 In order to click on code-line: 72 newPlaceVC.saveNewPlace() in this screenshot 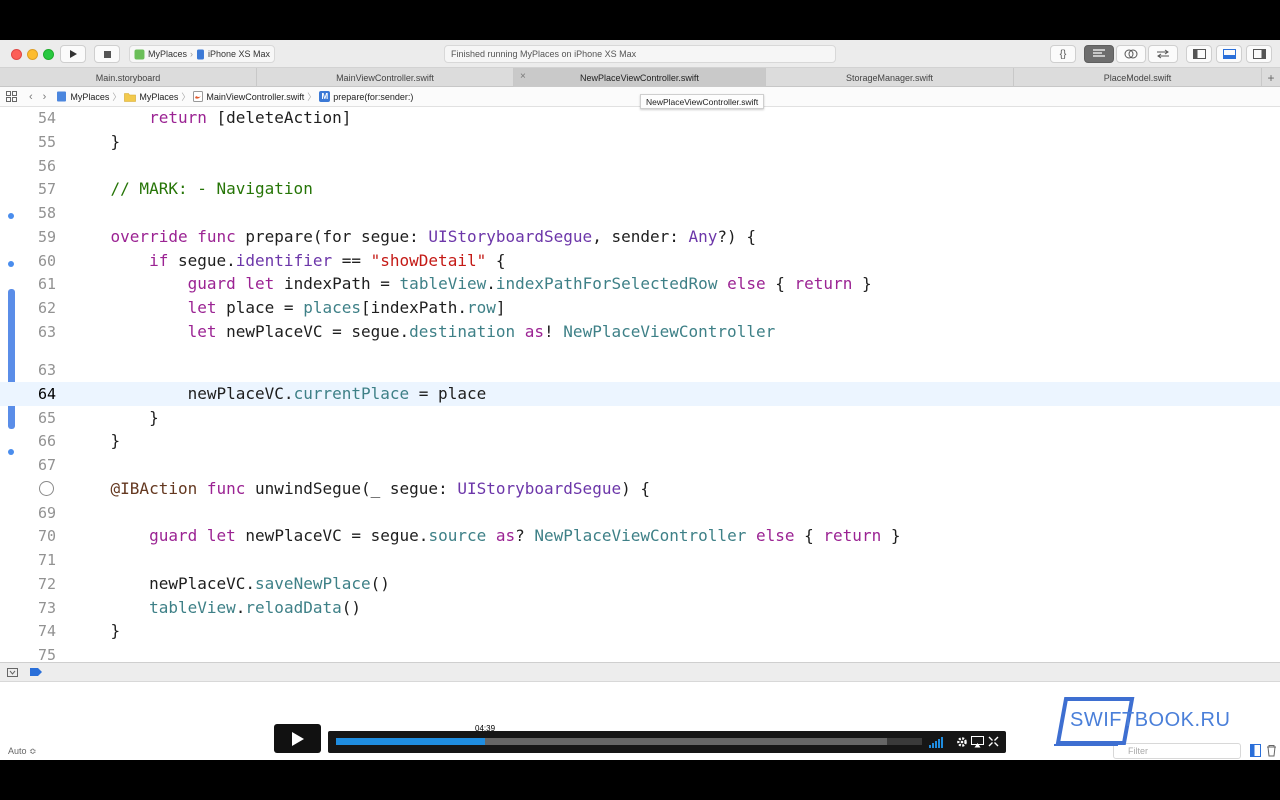, I will do `click(640, 584)`.